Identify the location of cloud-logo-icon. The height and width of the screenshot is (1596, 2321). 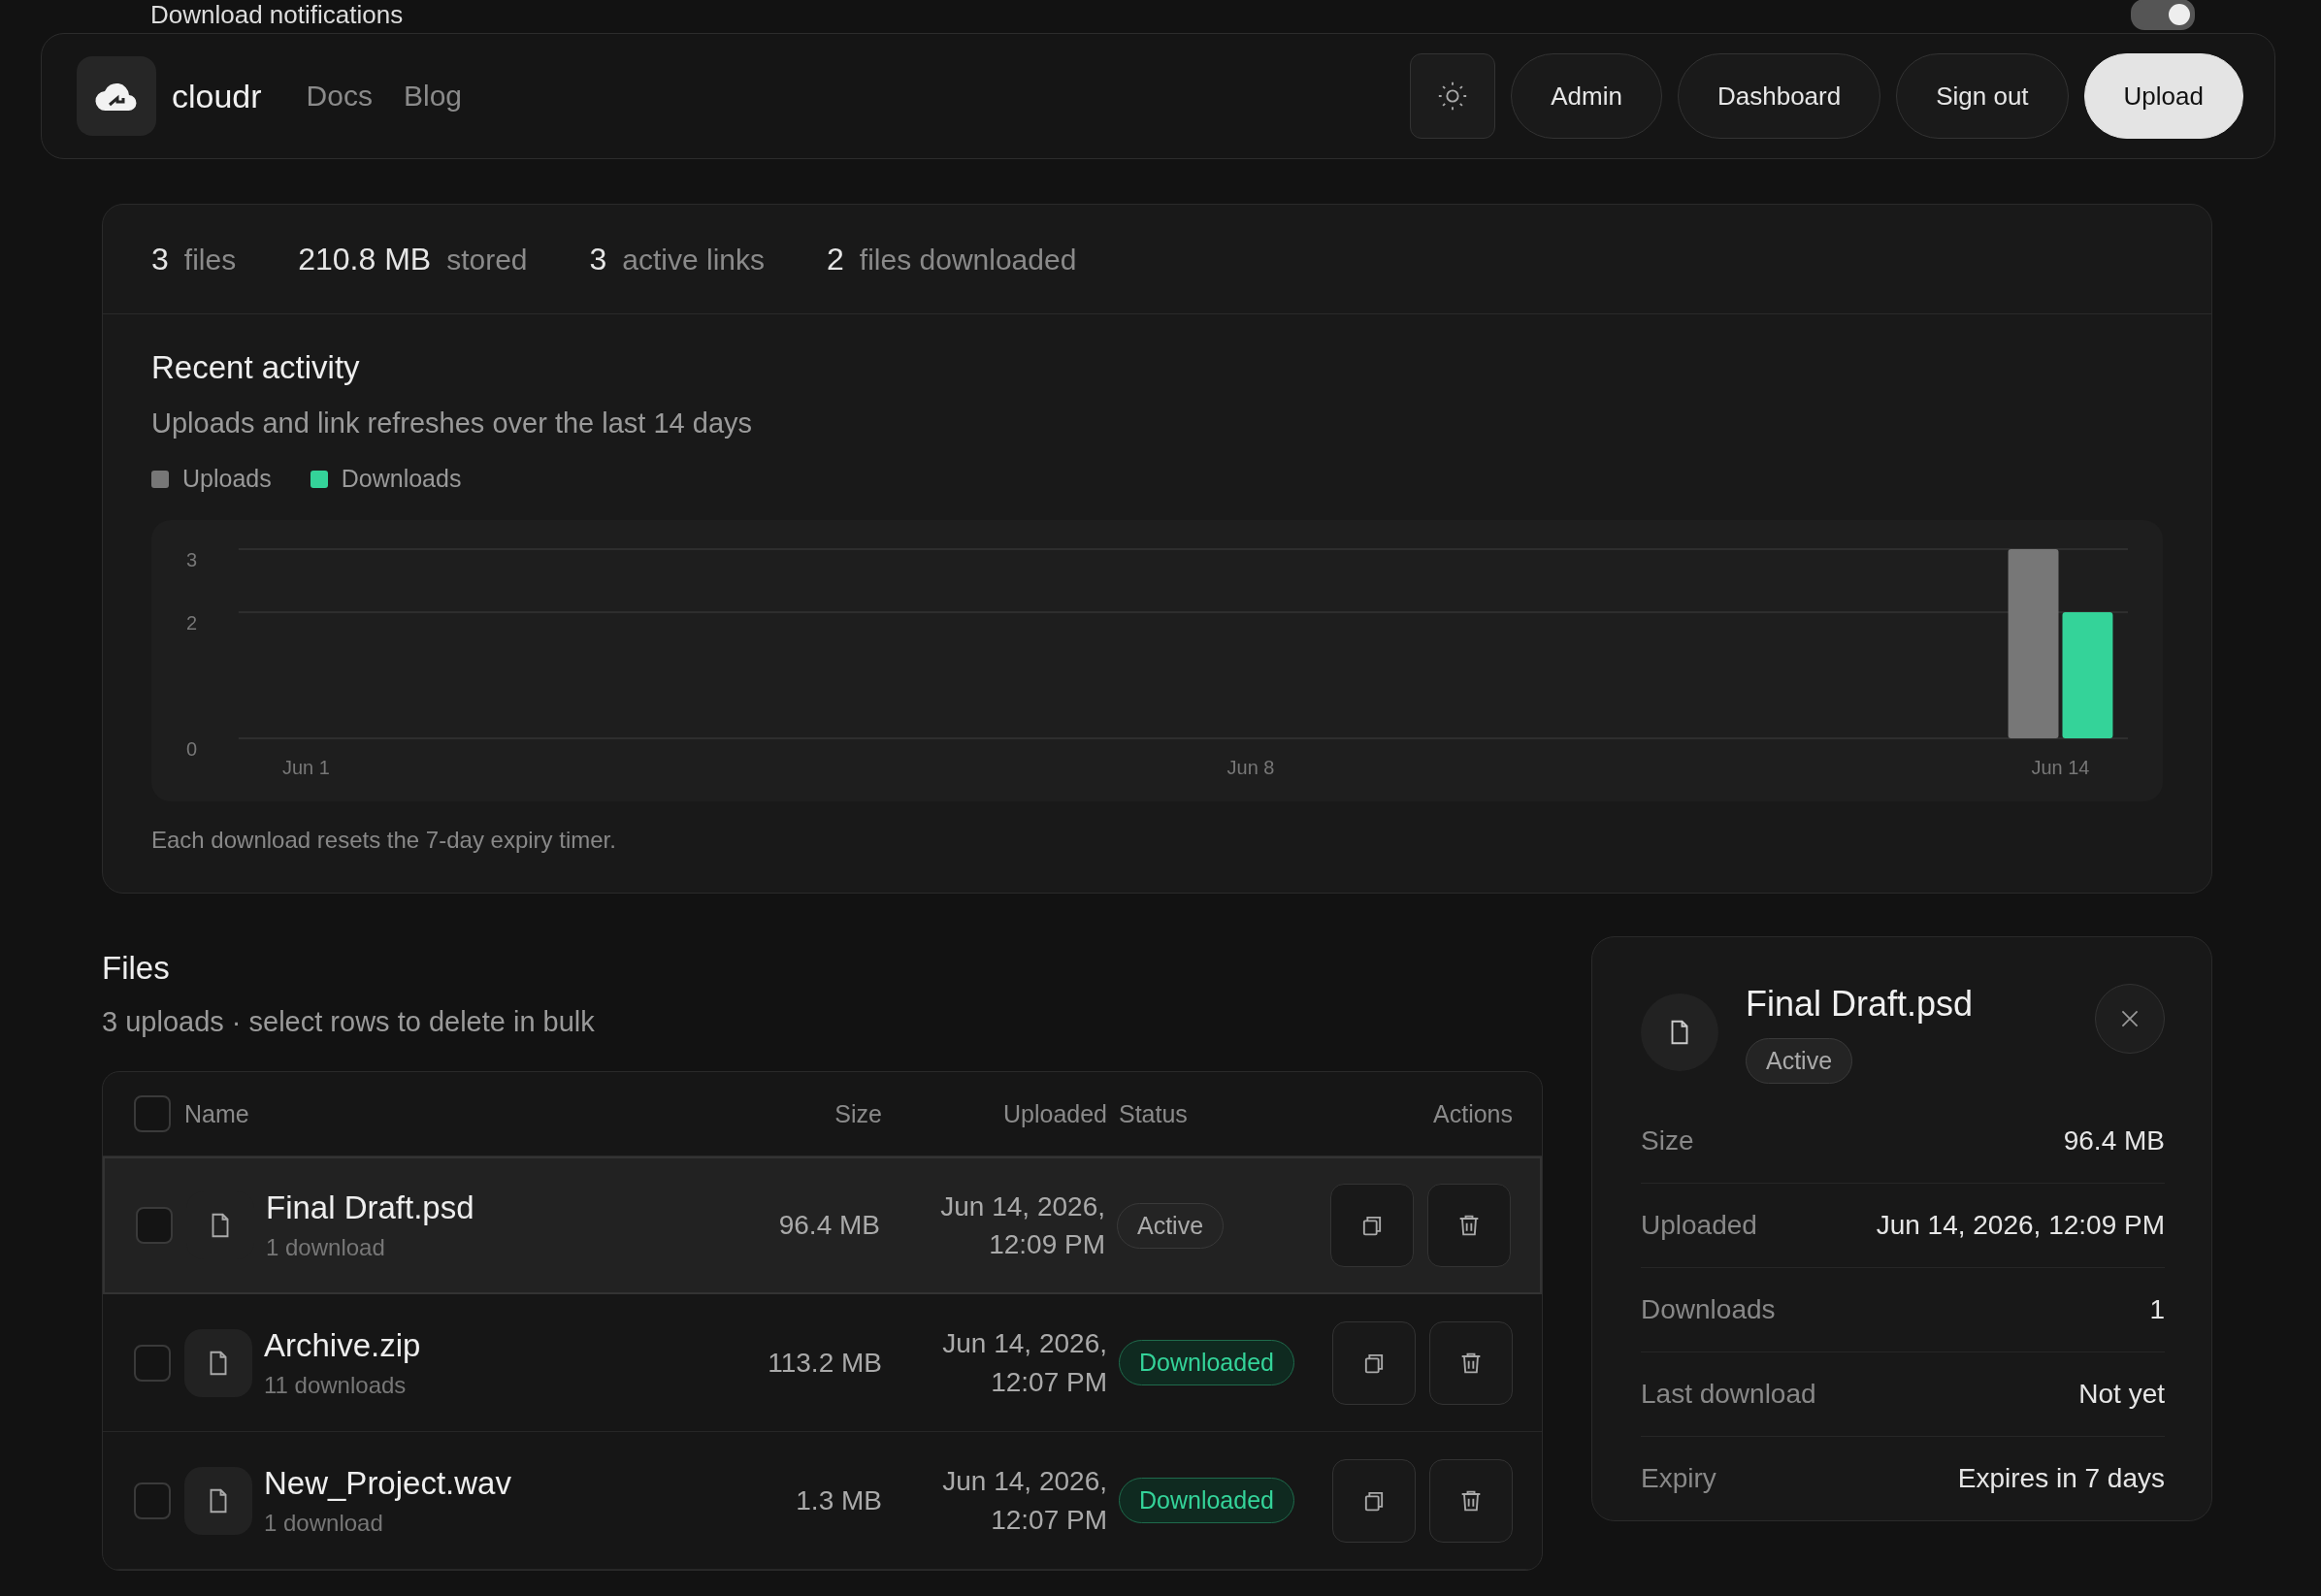
(117, 96).